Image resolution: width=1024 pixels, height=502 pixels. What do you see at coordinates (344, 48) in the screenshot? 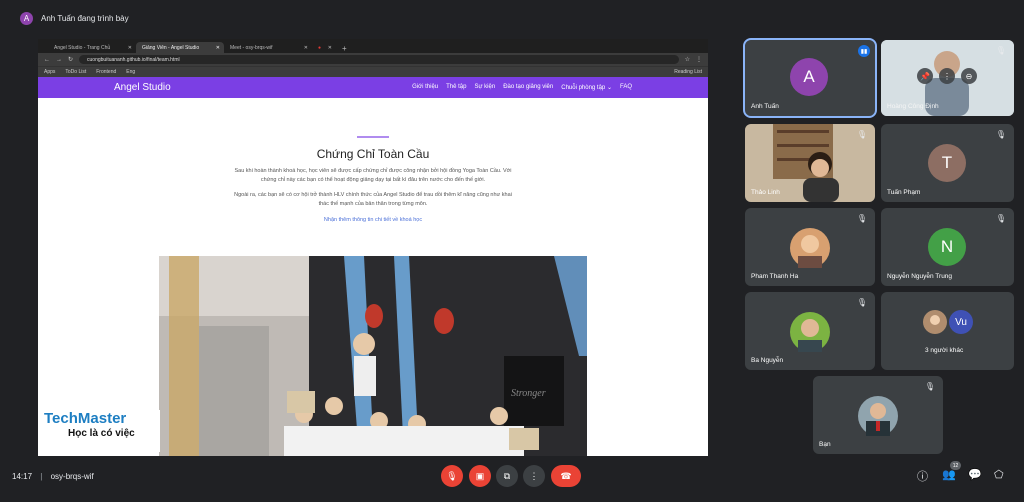
I see `new-tab-icon: +` at bounding box center [344, 48].